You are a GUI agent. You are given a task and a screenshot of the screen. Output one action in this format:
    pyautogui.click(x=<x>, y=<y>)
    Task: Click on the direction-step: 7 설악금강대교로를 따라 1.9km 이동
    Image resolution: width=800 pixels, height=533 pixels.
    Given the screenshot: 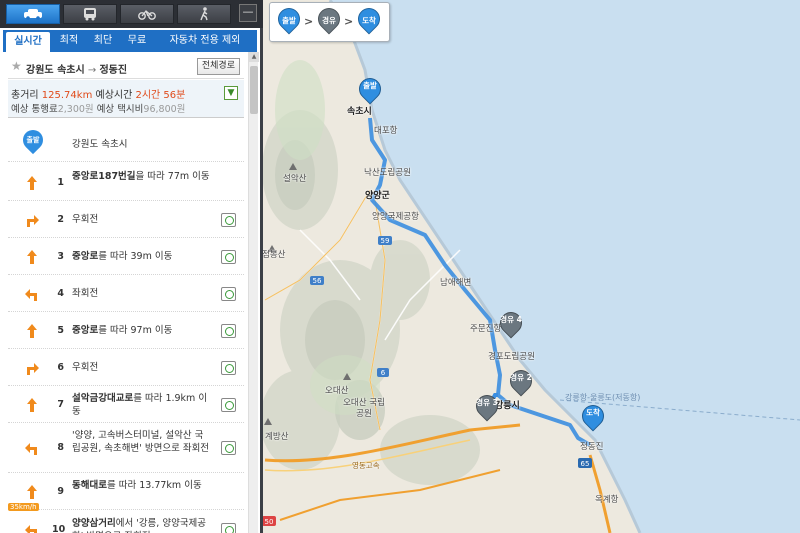 What is the action you would take?
    pyautogui.click(x=126, y=404)
    